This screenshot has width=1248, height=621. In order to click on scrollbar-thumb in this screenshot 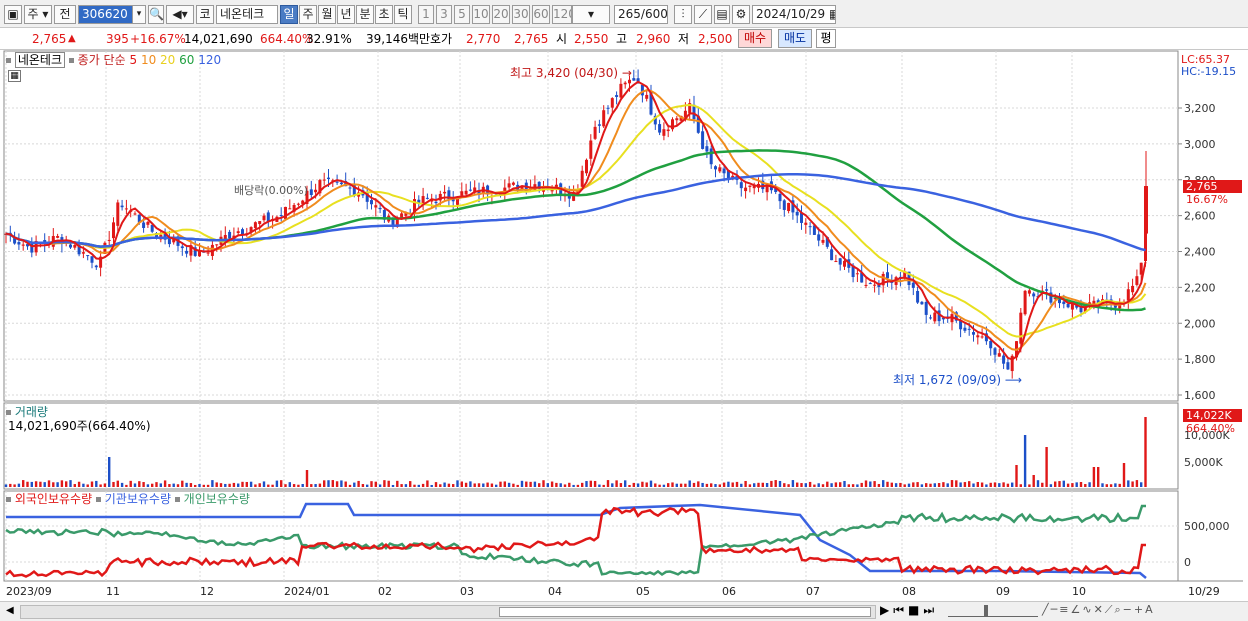, I will do `click(685, 612)`.